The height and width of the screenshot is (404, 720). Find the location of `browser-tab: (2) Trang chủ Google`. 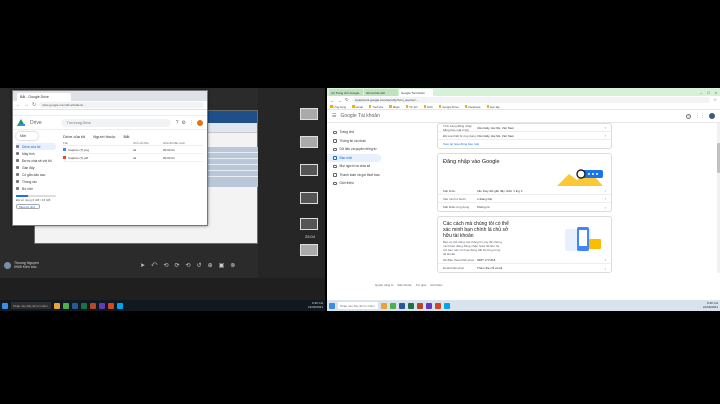

browser-tab: (2) Trang chủ Google is located at coordinates (346, 92).